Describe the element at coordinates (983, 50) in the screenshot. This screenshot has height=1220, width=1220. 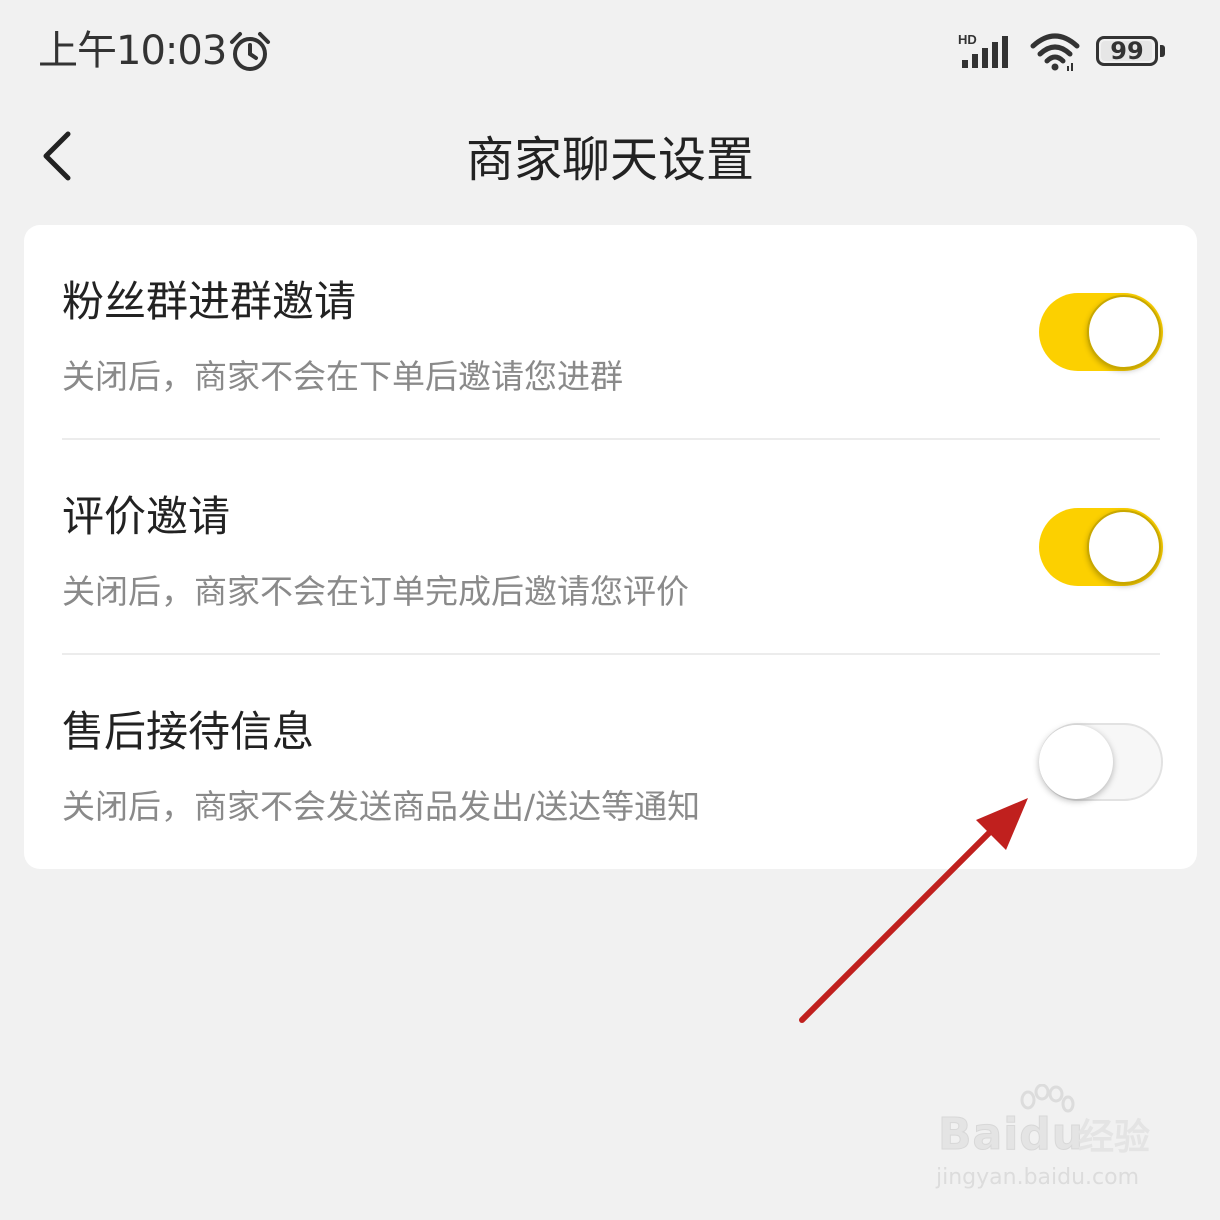
I see `signal-icon: HD` at that location.